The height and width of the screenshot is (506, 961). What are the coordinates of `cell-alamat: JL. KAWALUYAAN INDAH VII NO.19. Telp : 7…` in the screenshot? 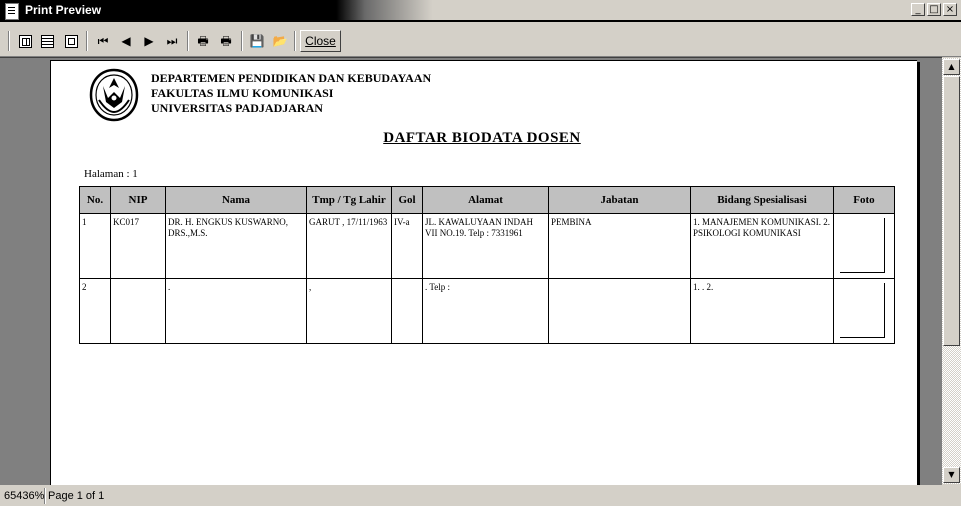 It's located at (485, 246).